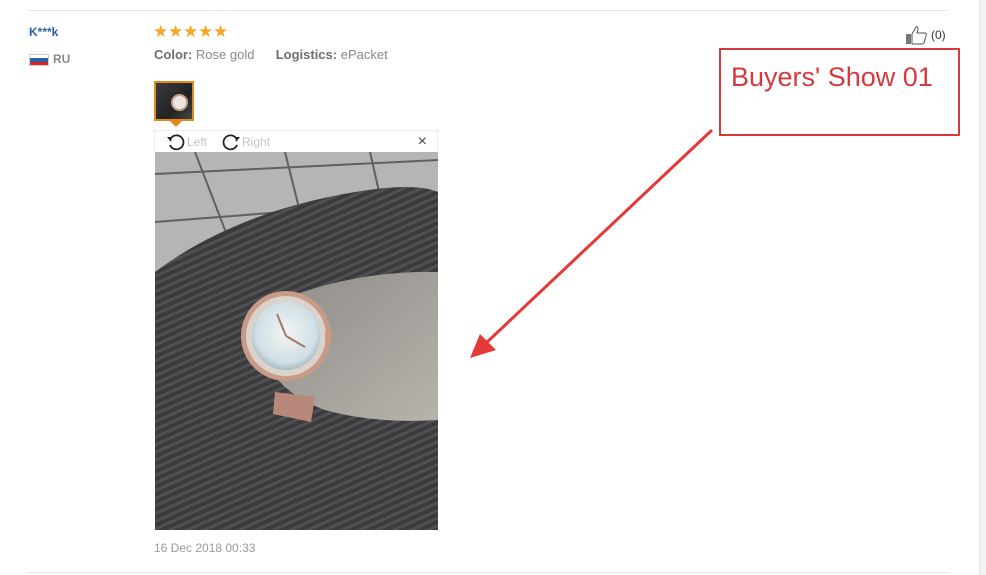 Image resolution: width=986 pixels, height=575 pixels. What do you see at coordinates (197, 142) in the screenshot?
I see `rotate-left-label: Left` at bounding box center [197, 142].